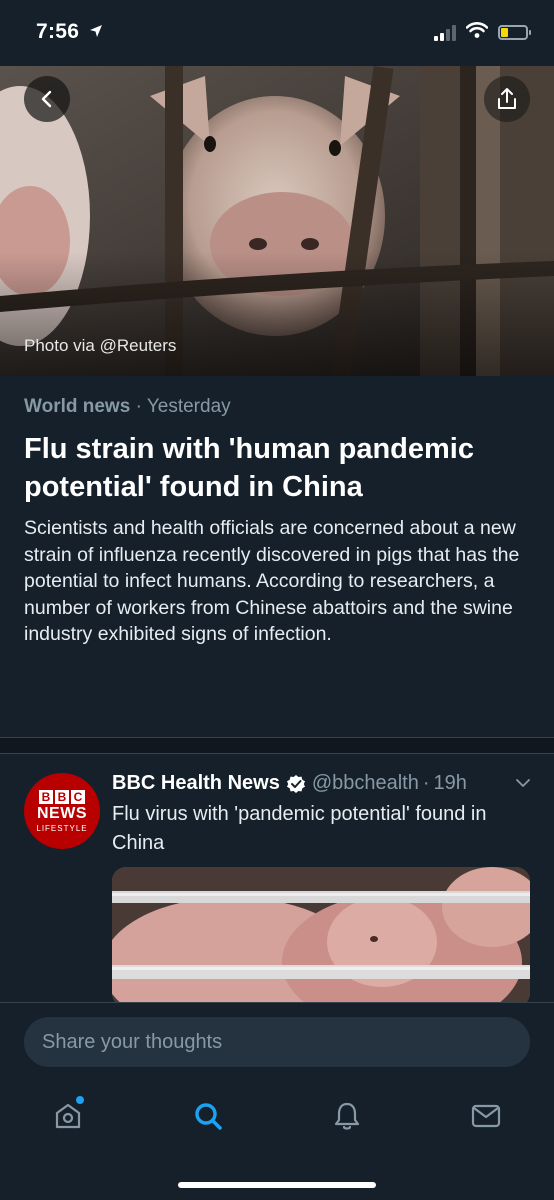  Describe the element at coordinates (77, 406) in the screenshot. I see `article-category: World news` at that location.